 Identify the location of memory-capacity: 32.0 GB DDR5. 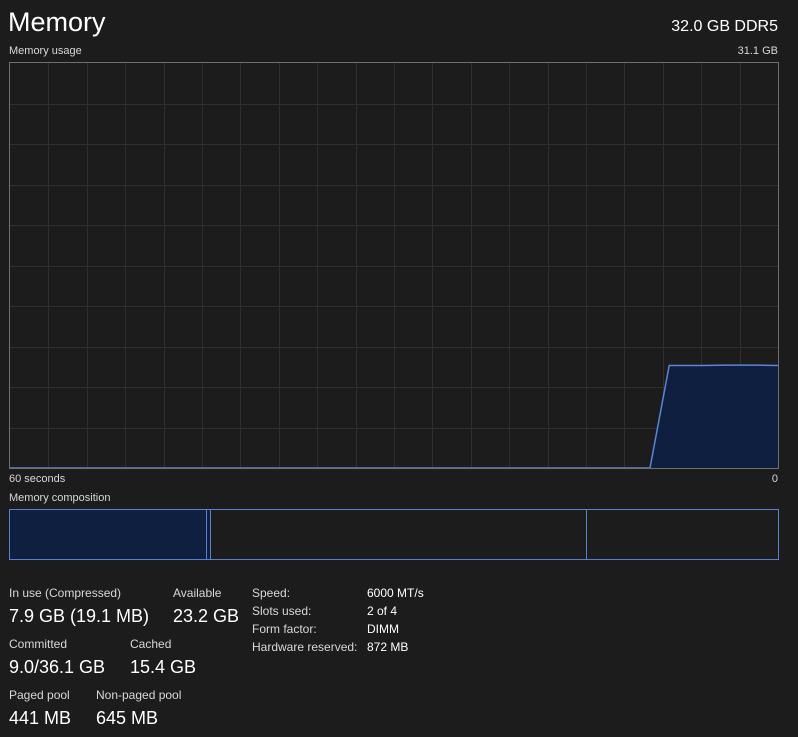
(724, 26).